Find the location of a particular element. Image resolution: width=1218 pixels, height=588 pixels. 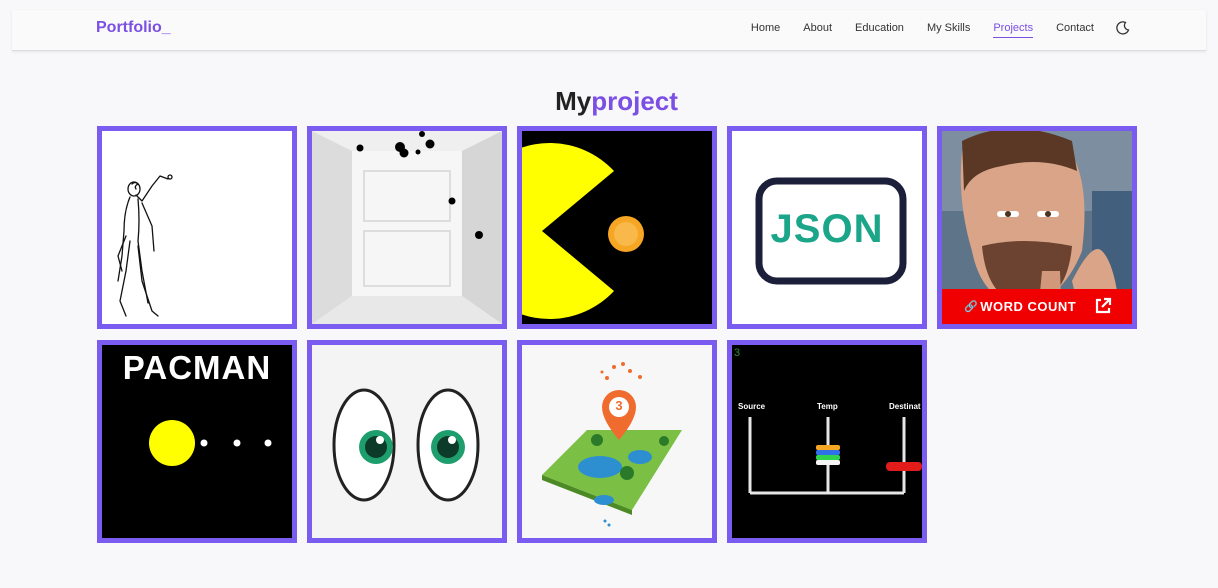

nav-my-skills: My Skills is located at coordinates (948, 30).